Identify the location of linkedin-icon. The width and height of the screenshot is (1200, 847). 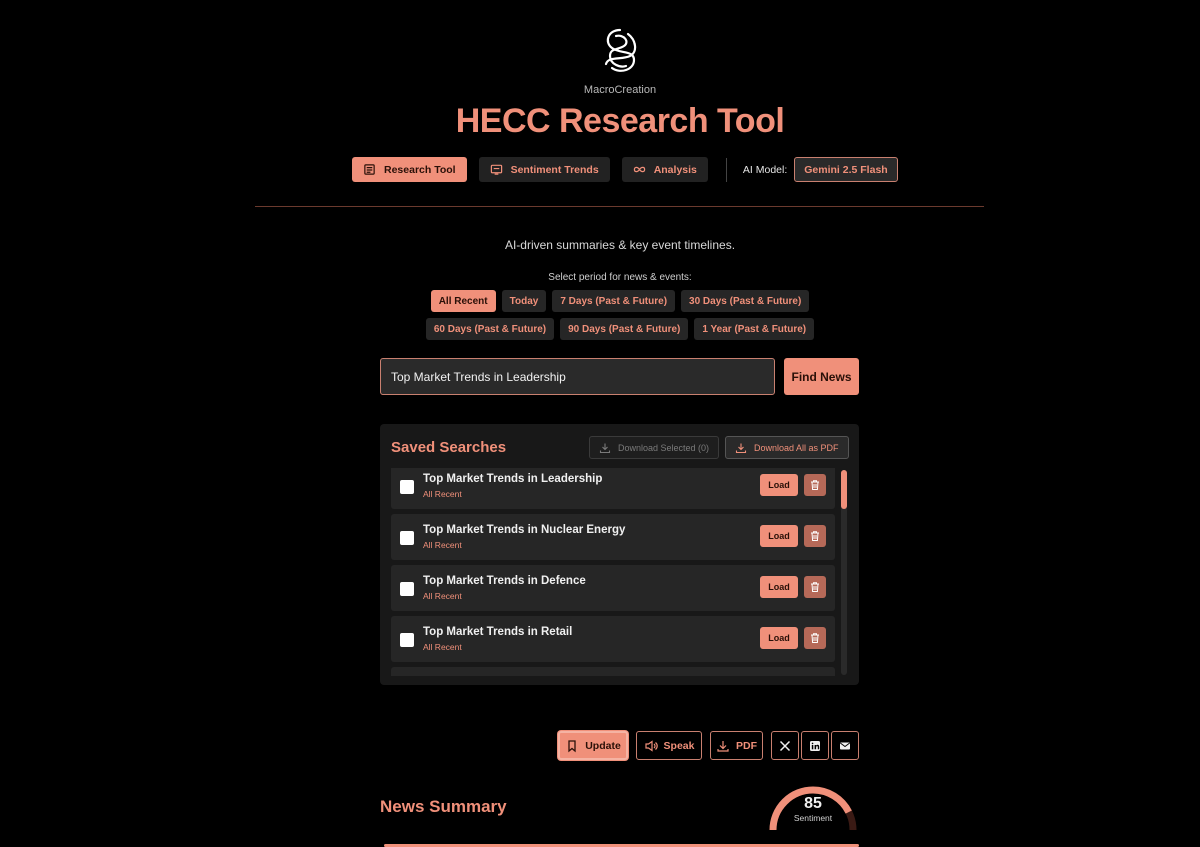
(815, 745).